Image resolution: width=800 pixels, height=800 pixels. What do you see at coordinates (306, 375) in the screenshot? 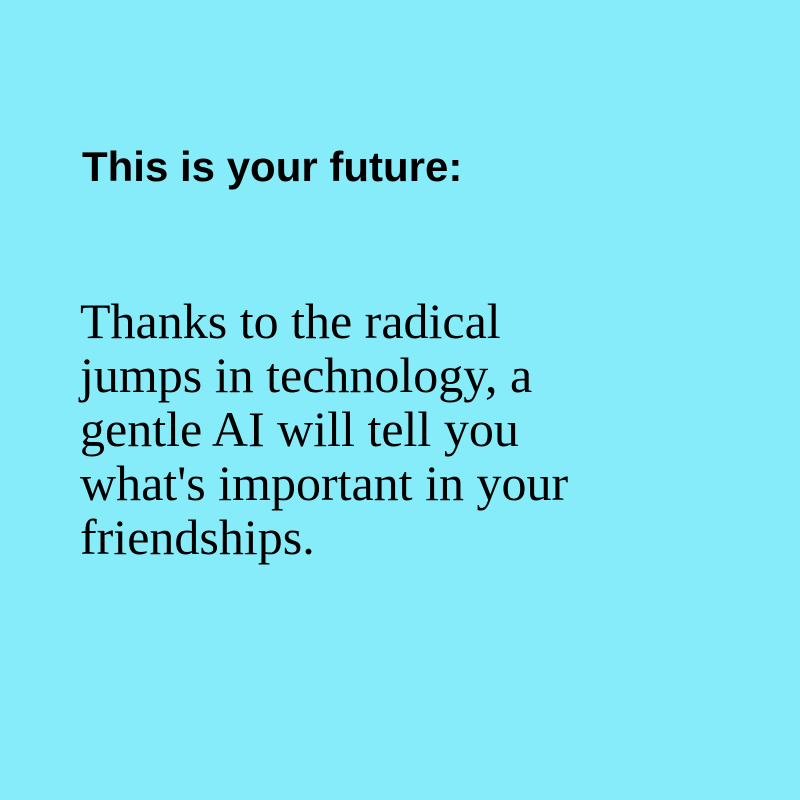
I see `body-line: jumps in technology, a` at bounding box center [306, 375].